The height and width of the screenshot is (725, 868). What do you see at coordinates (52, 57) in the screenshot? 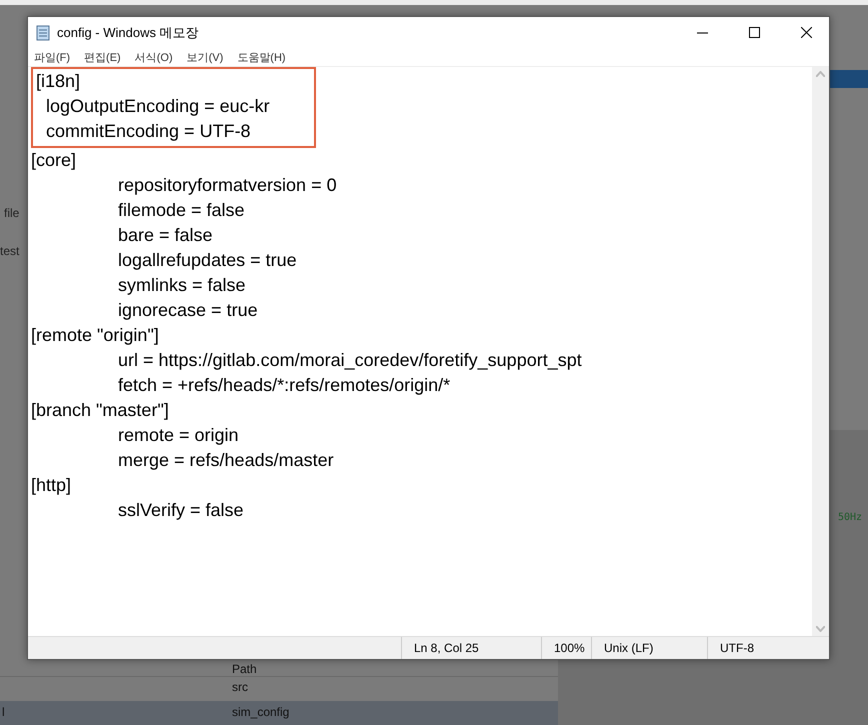
I see `menu-item: 파일(F)` at bounding box center [52, 57].